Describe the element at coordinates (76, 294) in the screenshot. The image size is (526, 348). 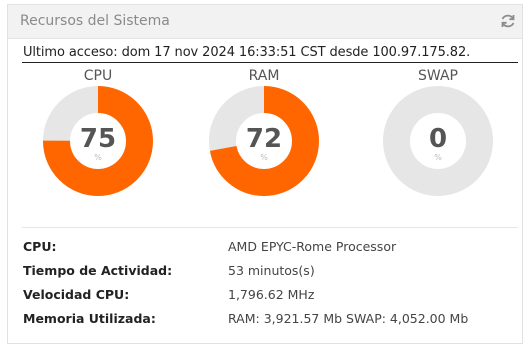
I see `info-key: Velocidad CPU:` at that location.